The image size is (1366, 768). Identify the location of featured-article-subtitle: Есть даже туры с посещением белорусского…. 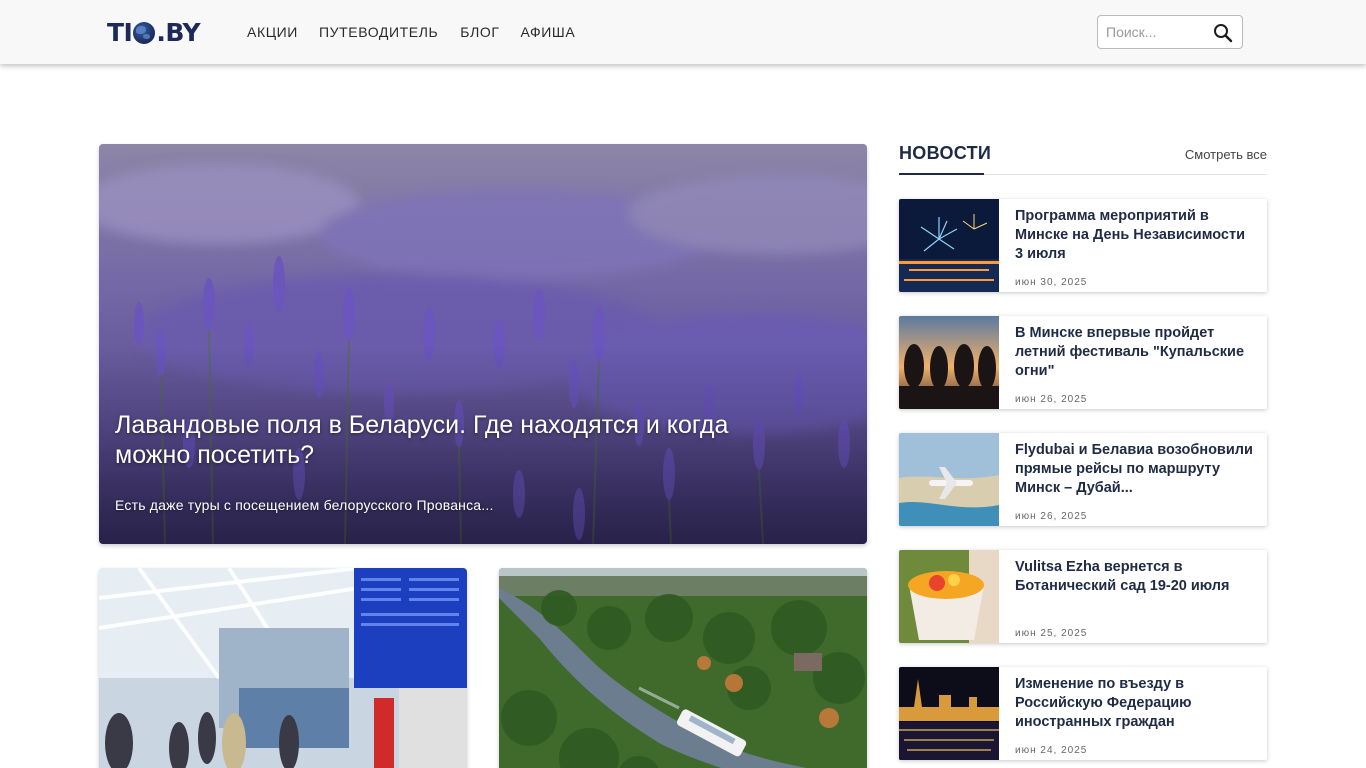
(304, 505).